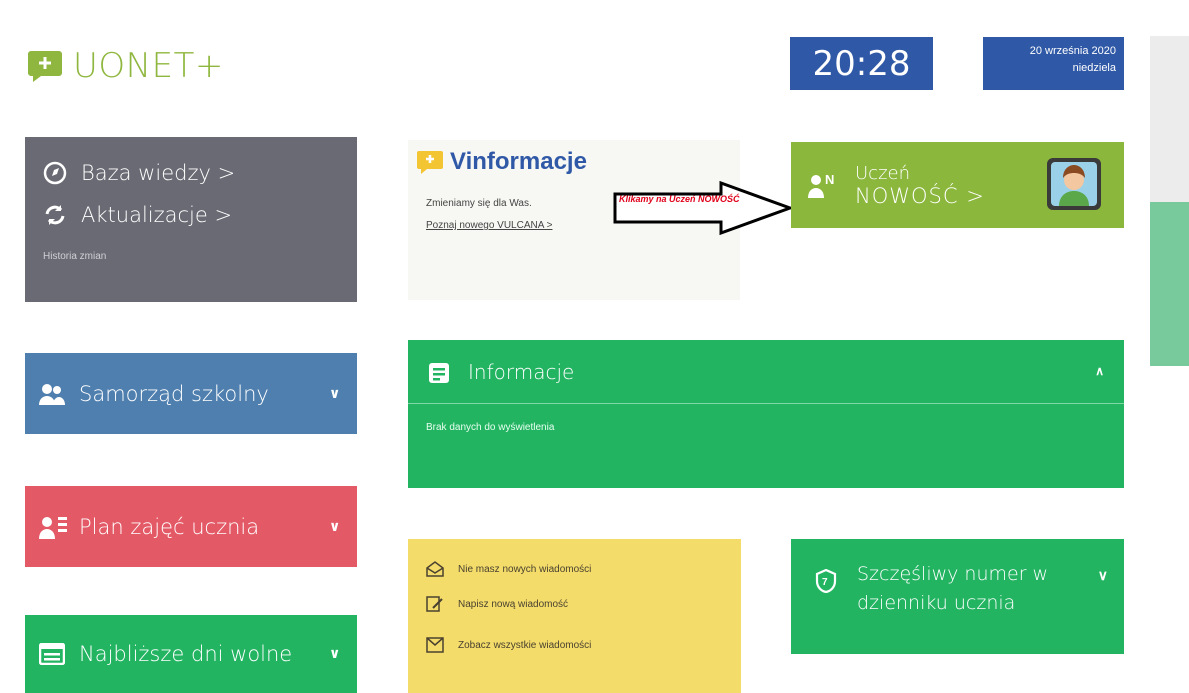 The width and height of the screenshot is (1189, 693). Describe the element at coordinates (53, 527) in the screenshot. I see `student-schedule-icon` at that location.